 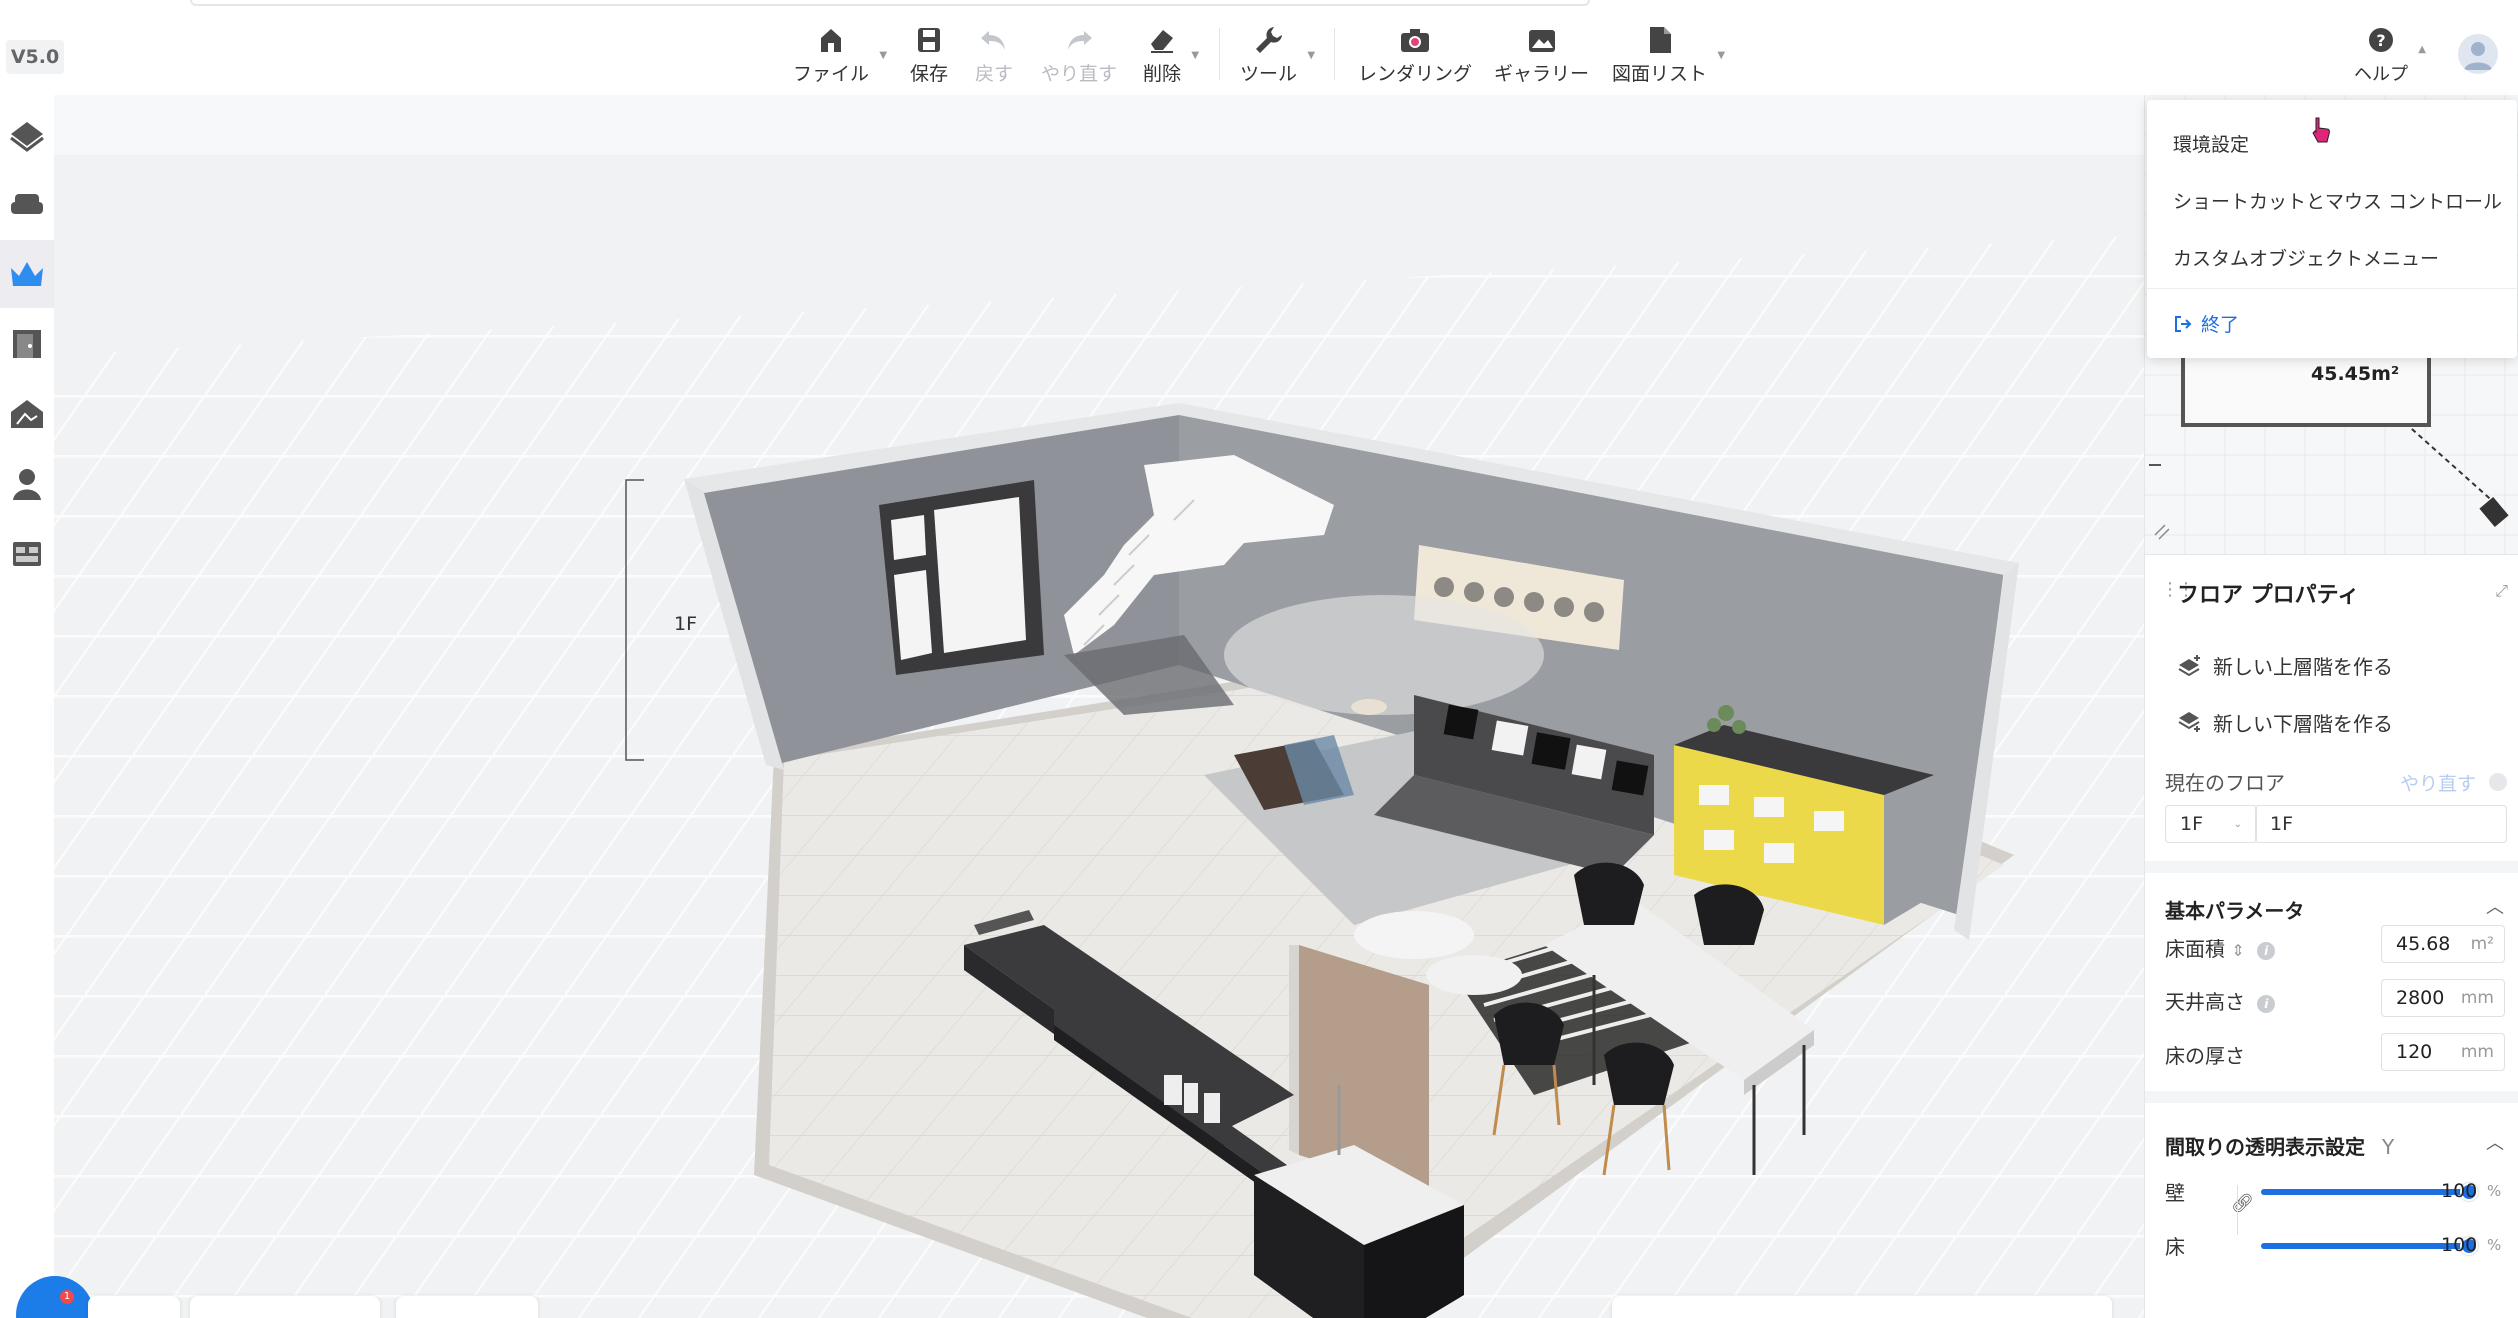 What do you see at coordinates (1668, 55) in the screenshot?
I see `drawing-list-menu-button: 図面リスト ▼` at bounding box center [1668, 55].